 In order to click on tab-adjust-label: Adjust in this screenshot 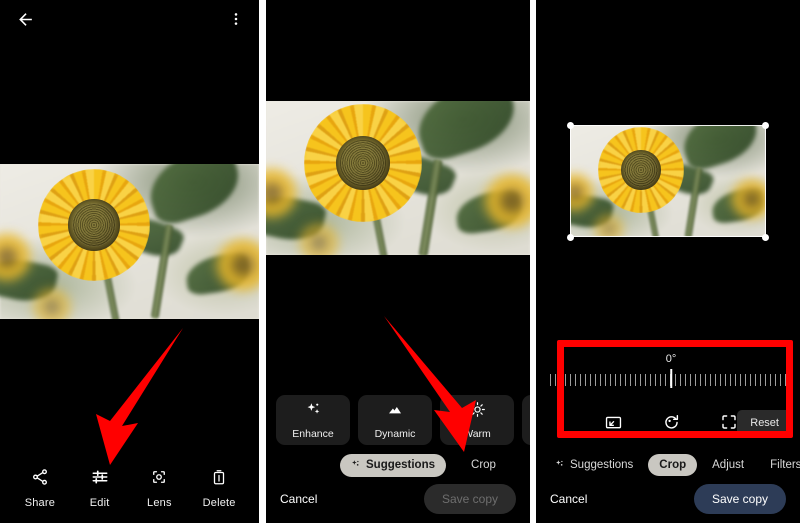, I will do `click(728, 465)`.